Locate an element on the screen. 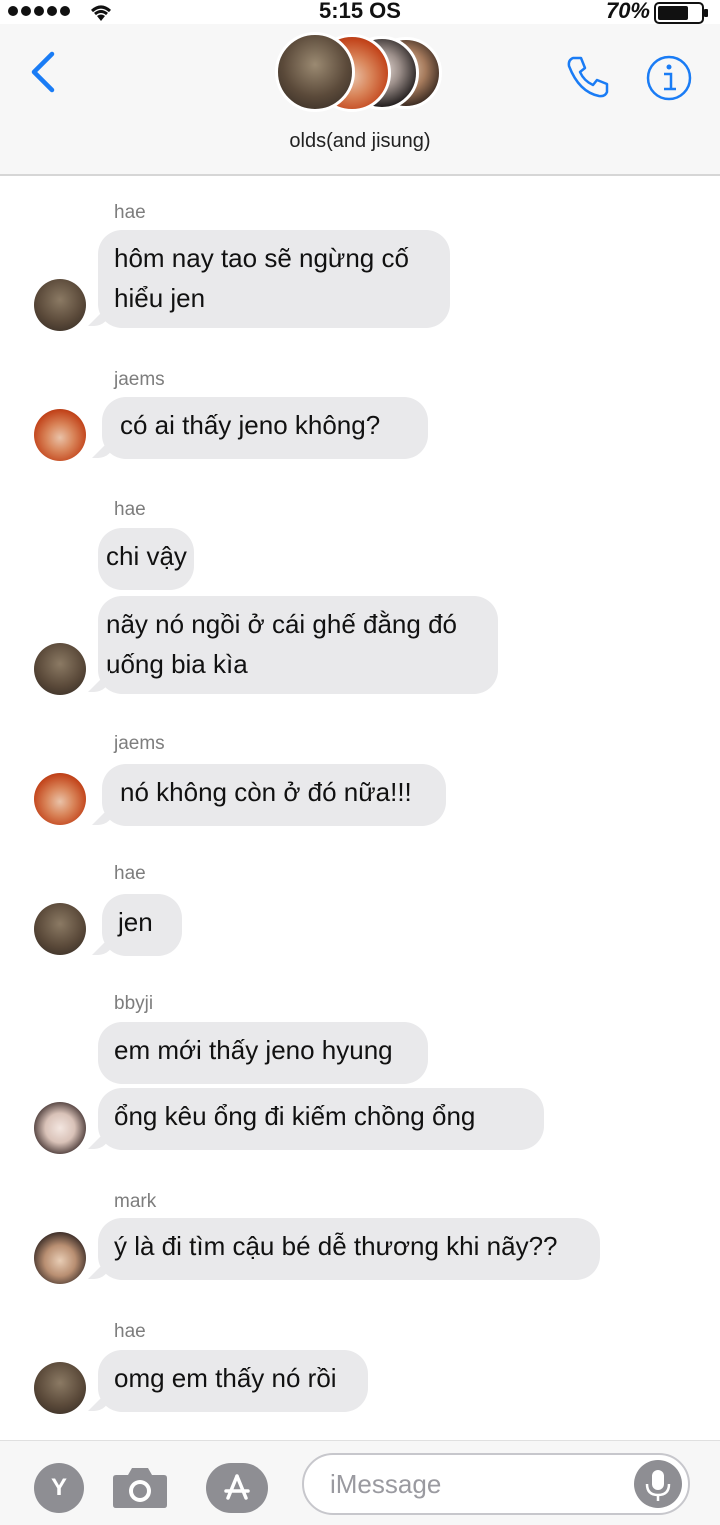 Image resolution: width=720 pixels, height=1525 pixels. app-store-button is located at coordinates (237, 1488).